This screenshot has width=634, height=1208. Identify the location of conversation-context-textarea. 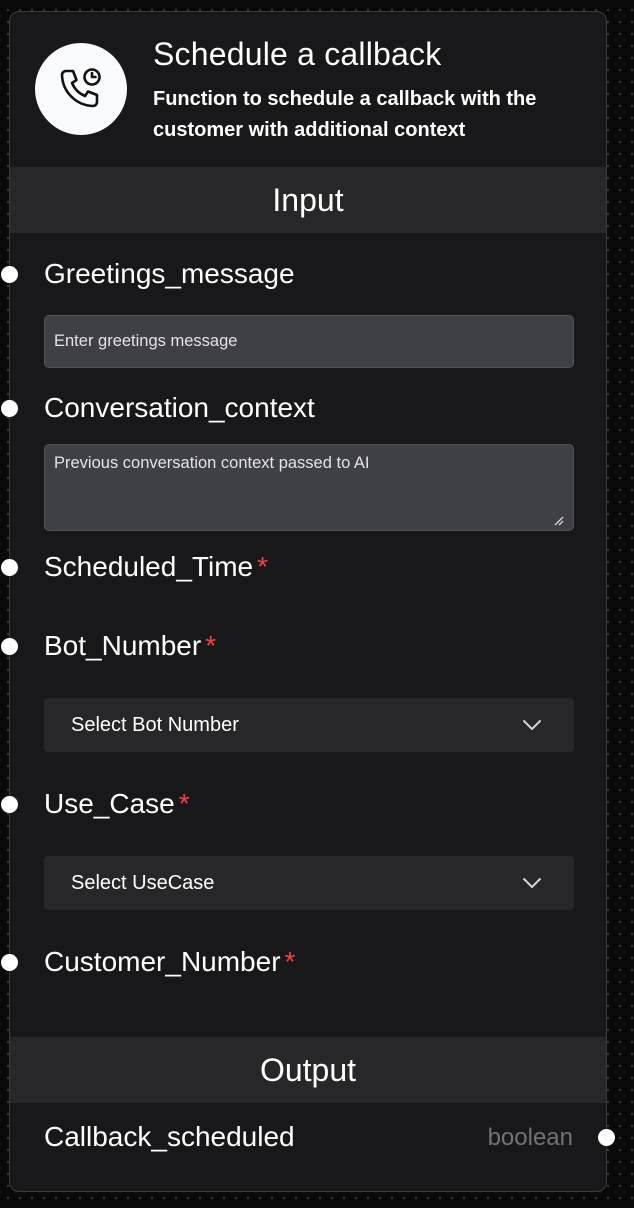
(309, 487).